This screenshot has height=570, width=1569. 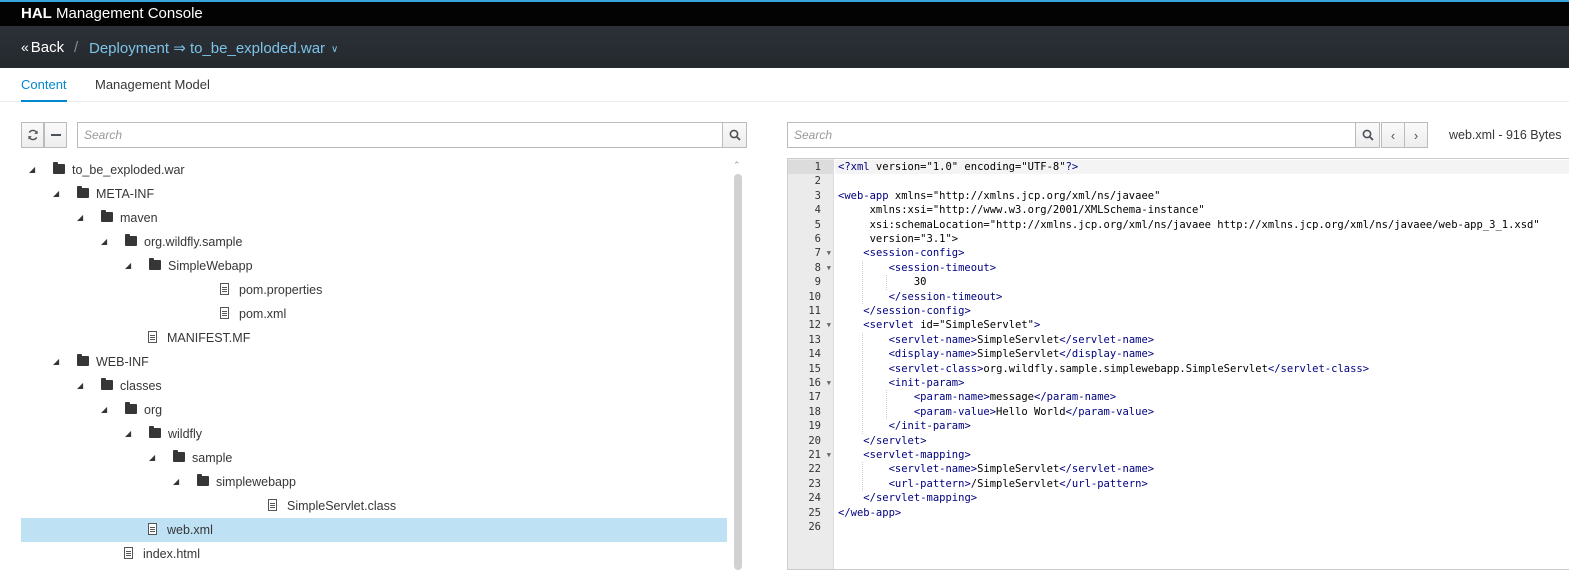 I want to click on tree-folder-node: ◢ classes, so click(x=374, y=386).